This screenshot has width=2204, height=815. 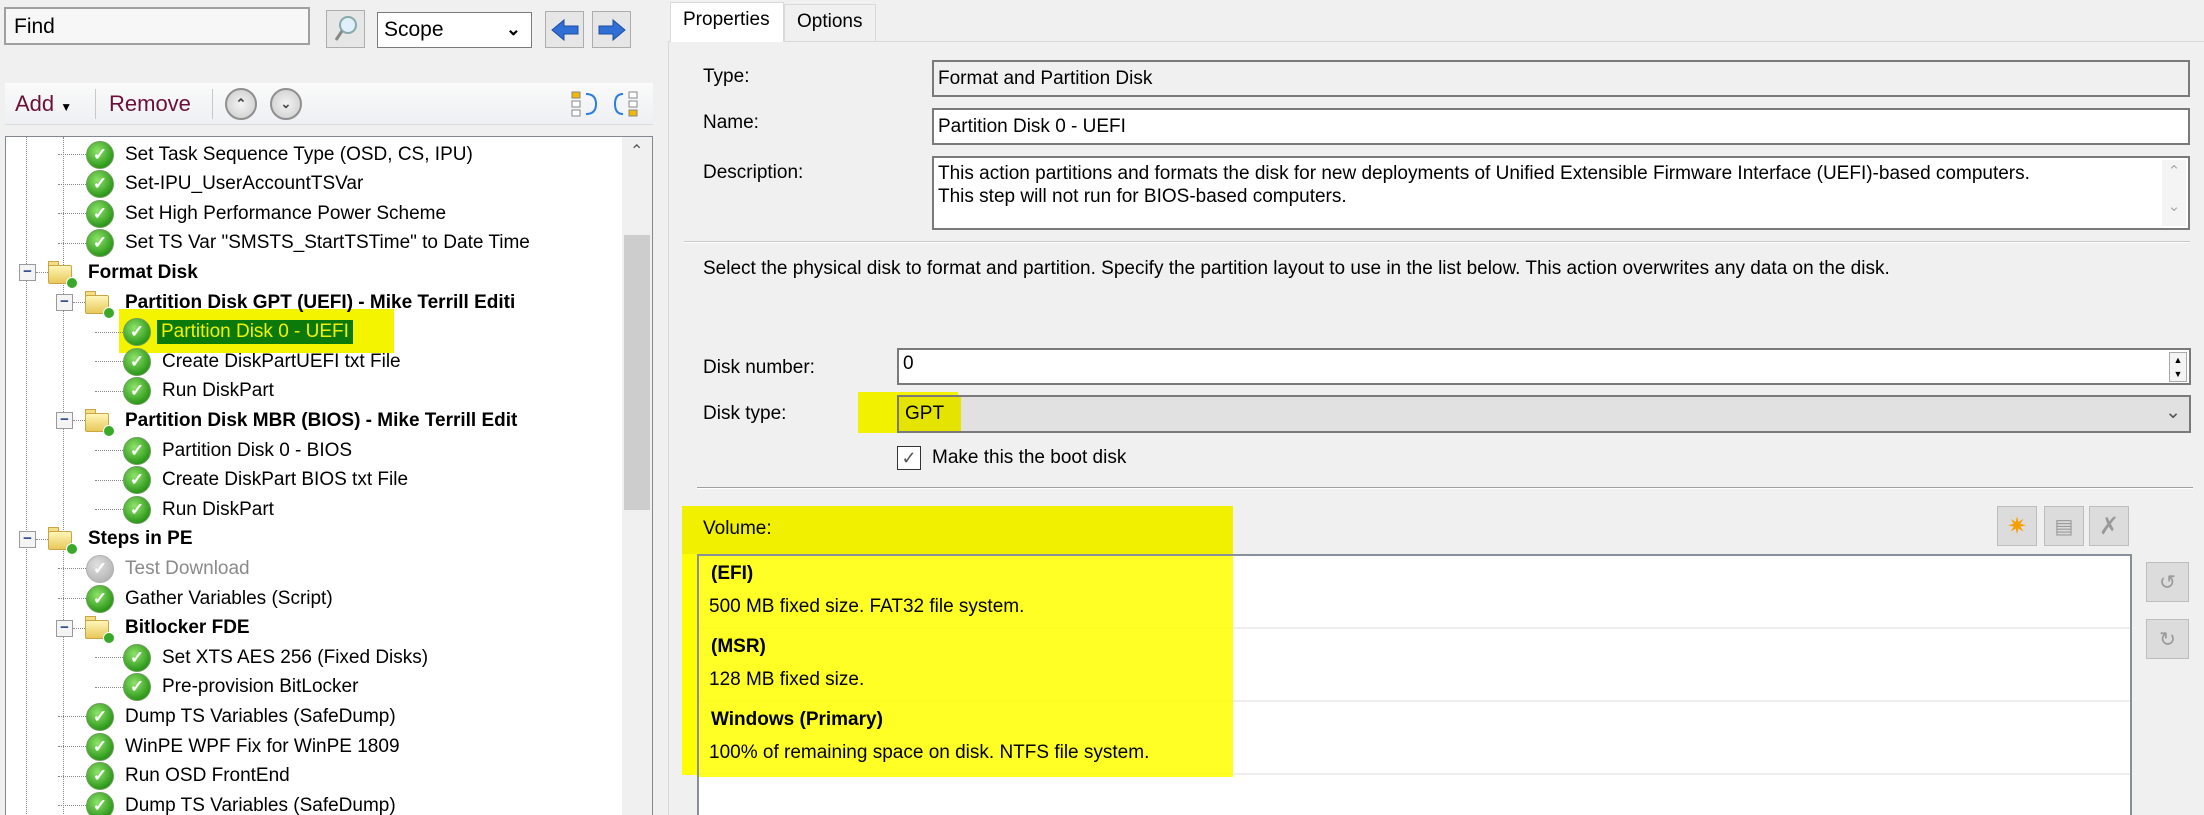 What do you see at coordinates (727, 22) in the screenshot?
I see `tab-properties: Properties` at bounding box center [727, 22].